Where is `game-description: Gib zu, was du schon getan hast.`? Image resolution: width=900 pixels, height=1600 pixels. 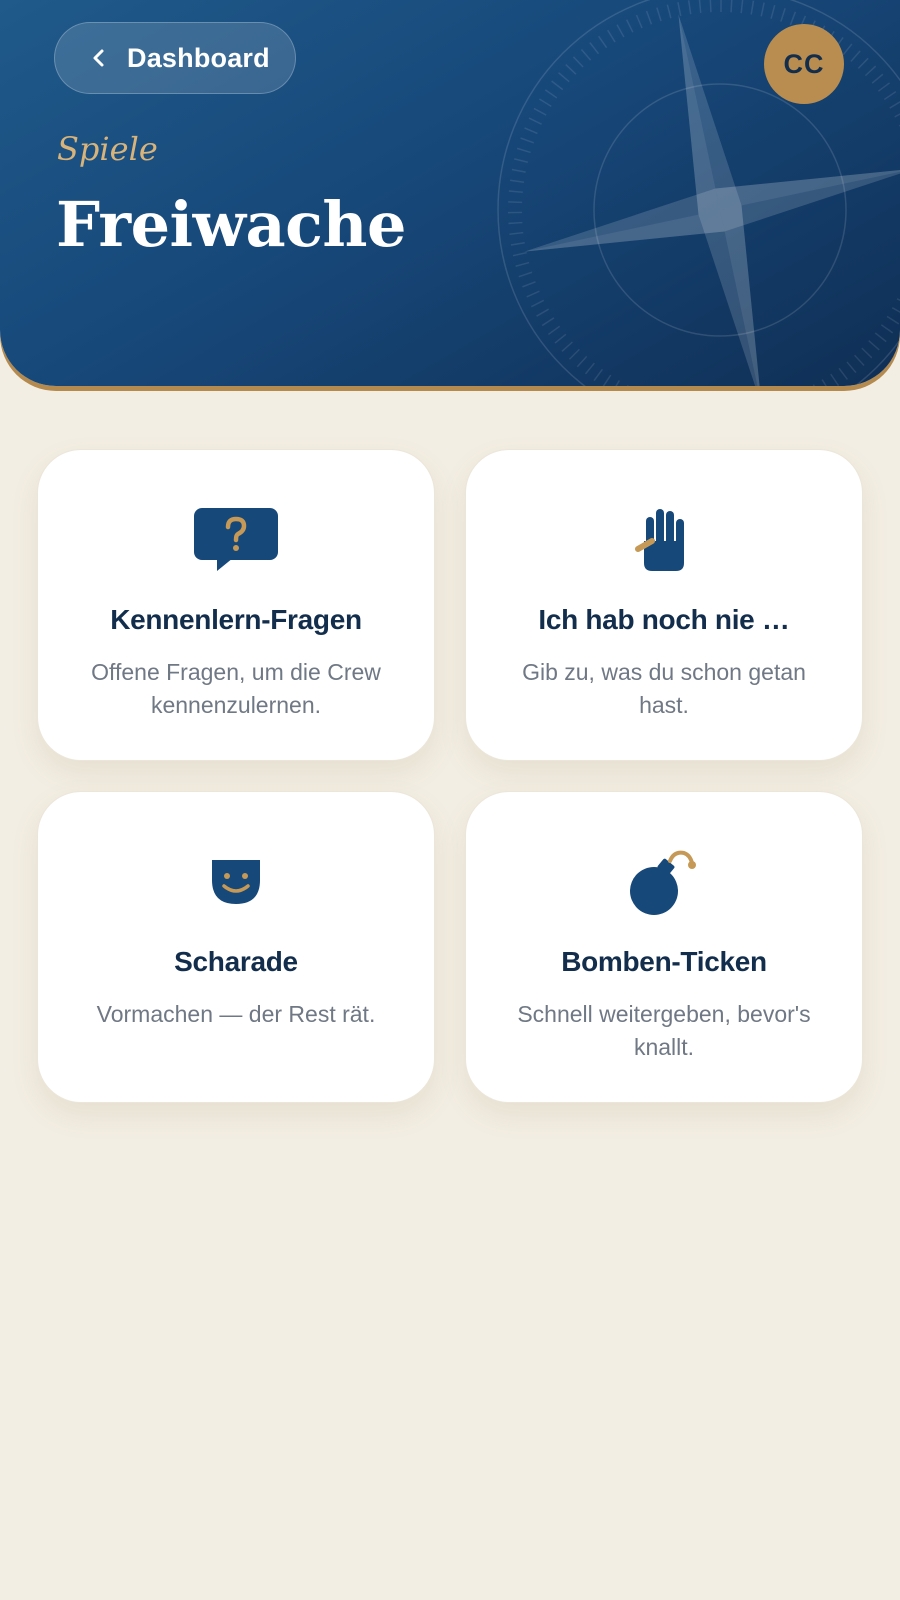
game-description: Gib zu, was du schon getan hast. is located at coordinates (664, 688).